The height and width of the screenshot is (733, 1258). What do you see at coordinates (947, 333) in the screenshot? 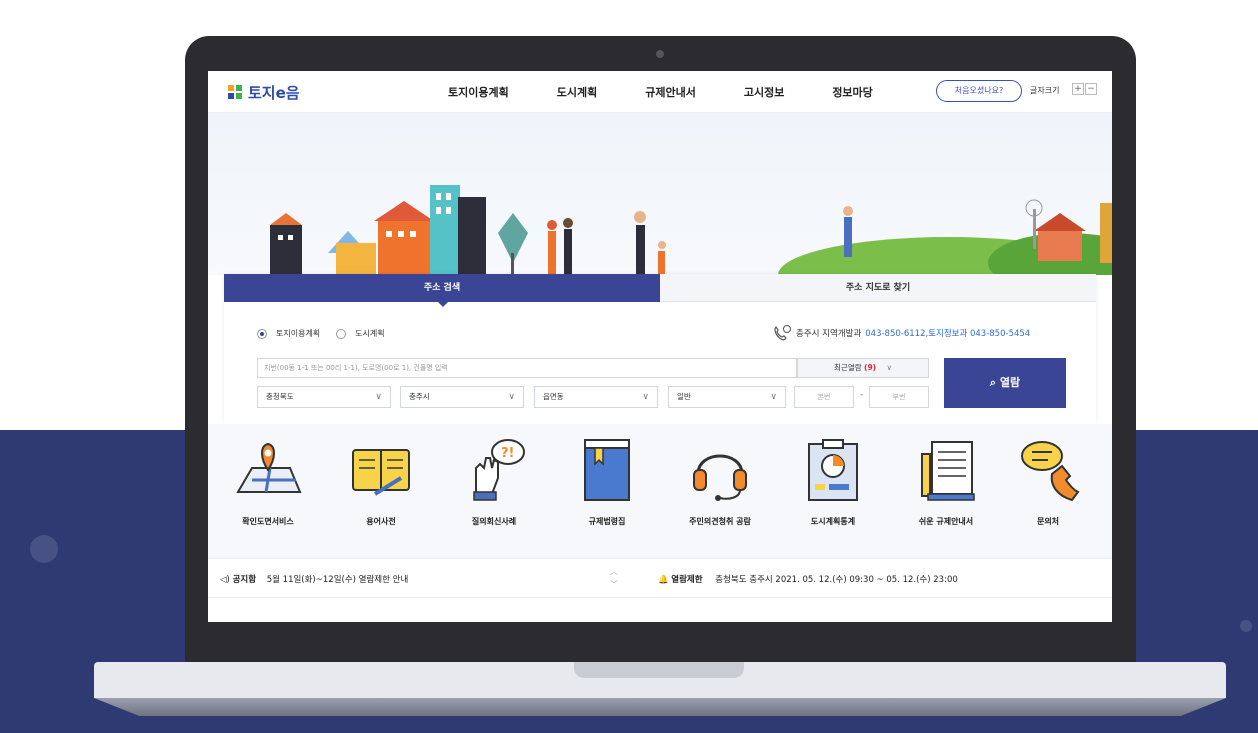
I see `contact-phones: 043-850-6112,토지정보과 043-850-5454` at bounding box center [947, 333].